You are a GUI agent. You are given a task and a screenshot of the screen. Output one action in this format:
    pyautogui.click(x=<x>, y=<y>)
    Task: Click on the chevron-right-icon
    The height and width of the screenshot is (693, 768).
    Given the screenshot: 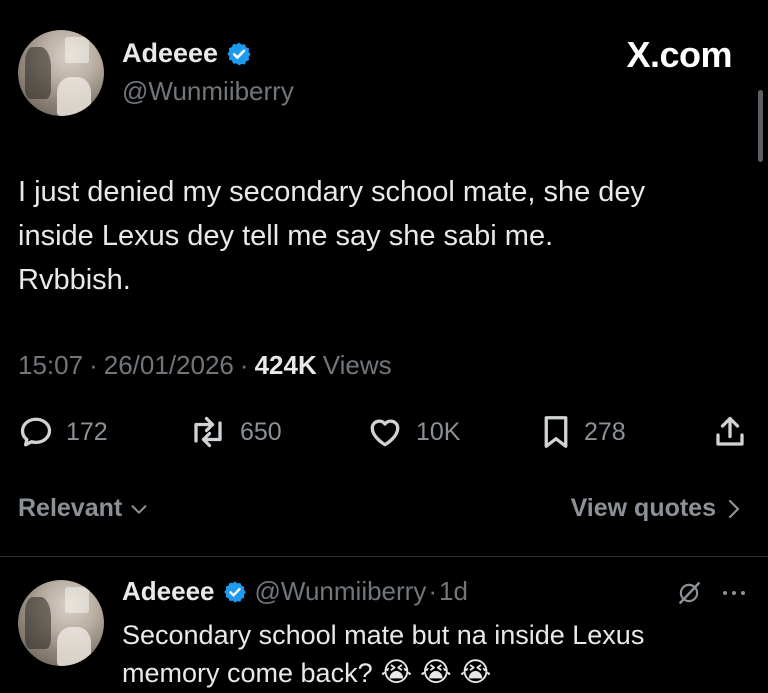 What is the action you would take?
    pyautogui.click(x=734, y=508)
    